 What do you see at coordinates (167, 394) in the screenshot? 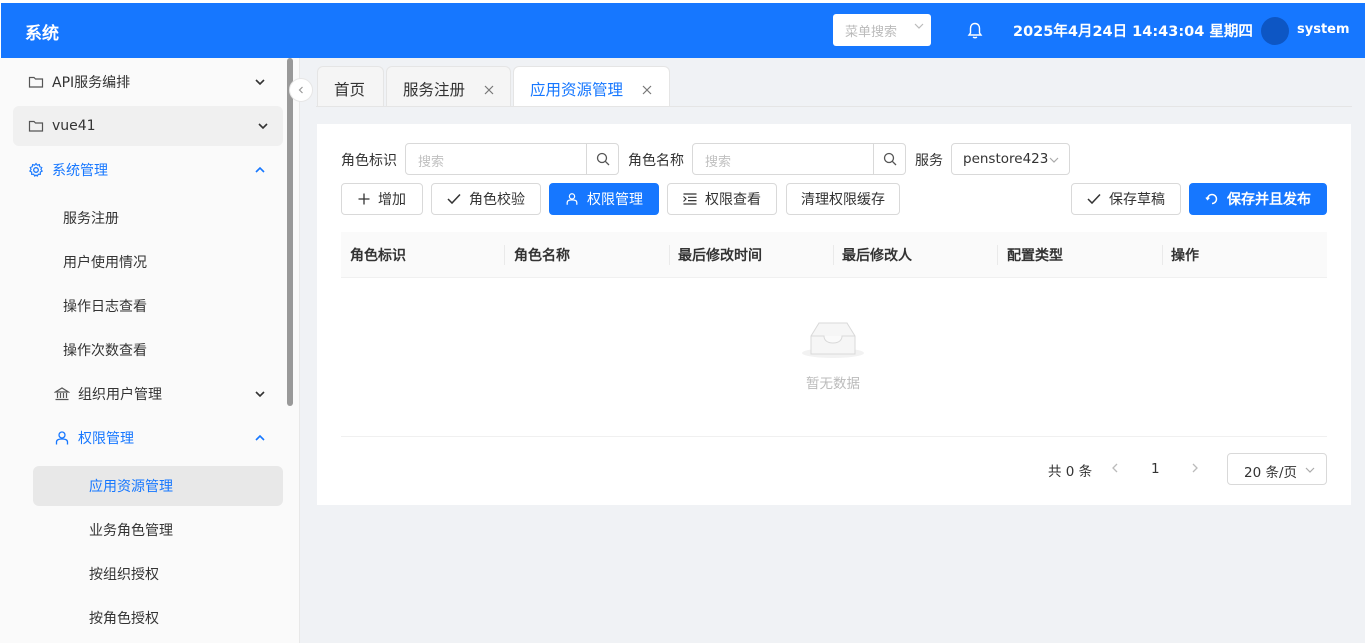
I see `sidebar-item-org-user-management: 组织用户管理` at bounding box center [167, 394].